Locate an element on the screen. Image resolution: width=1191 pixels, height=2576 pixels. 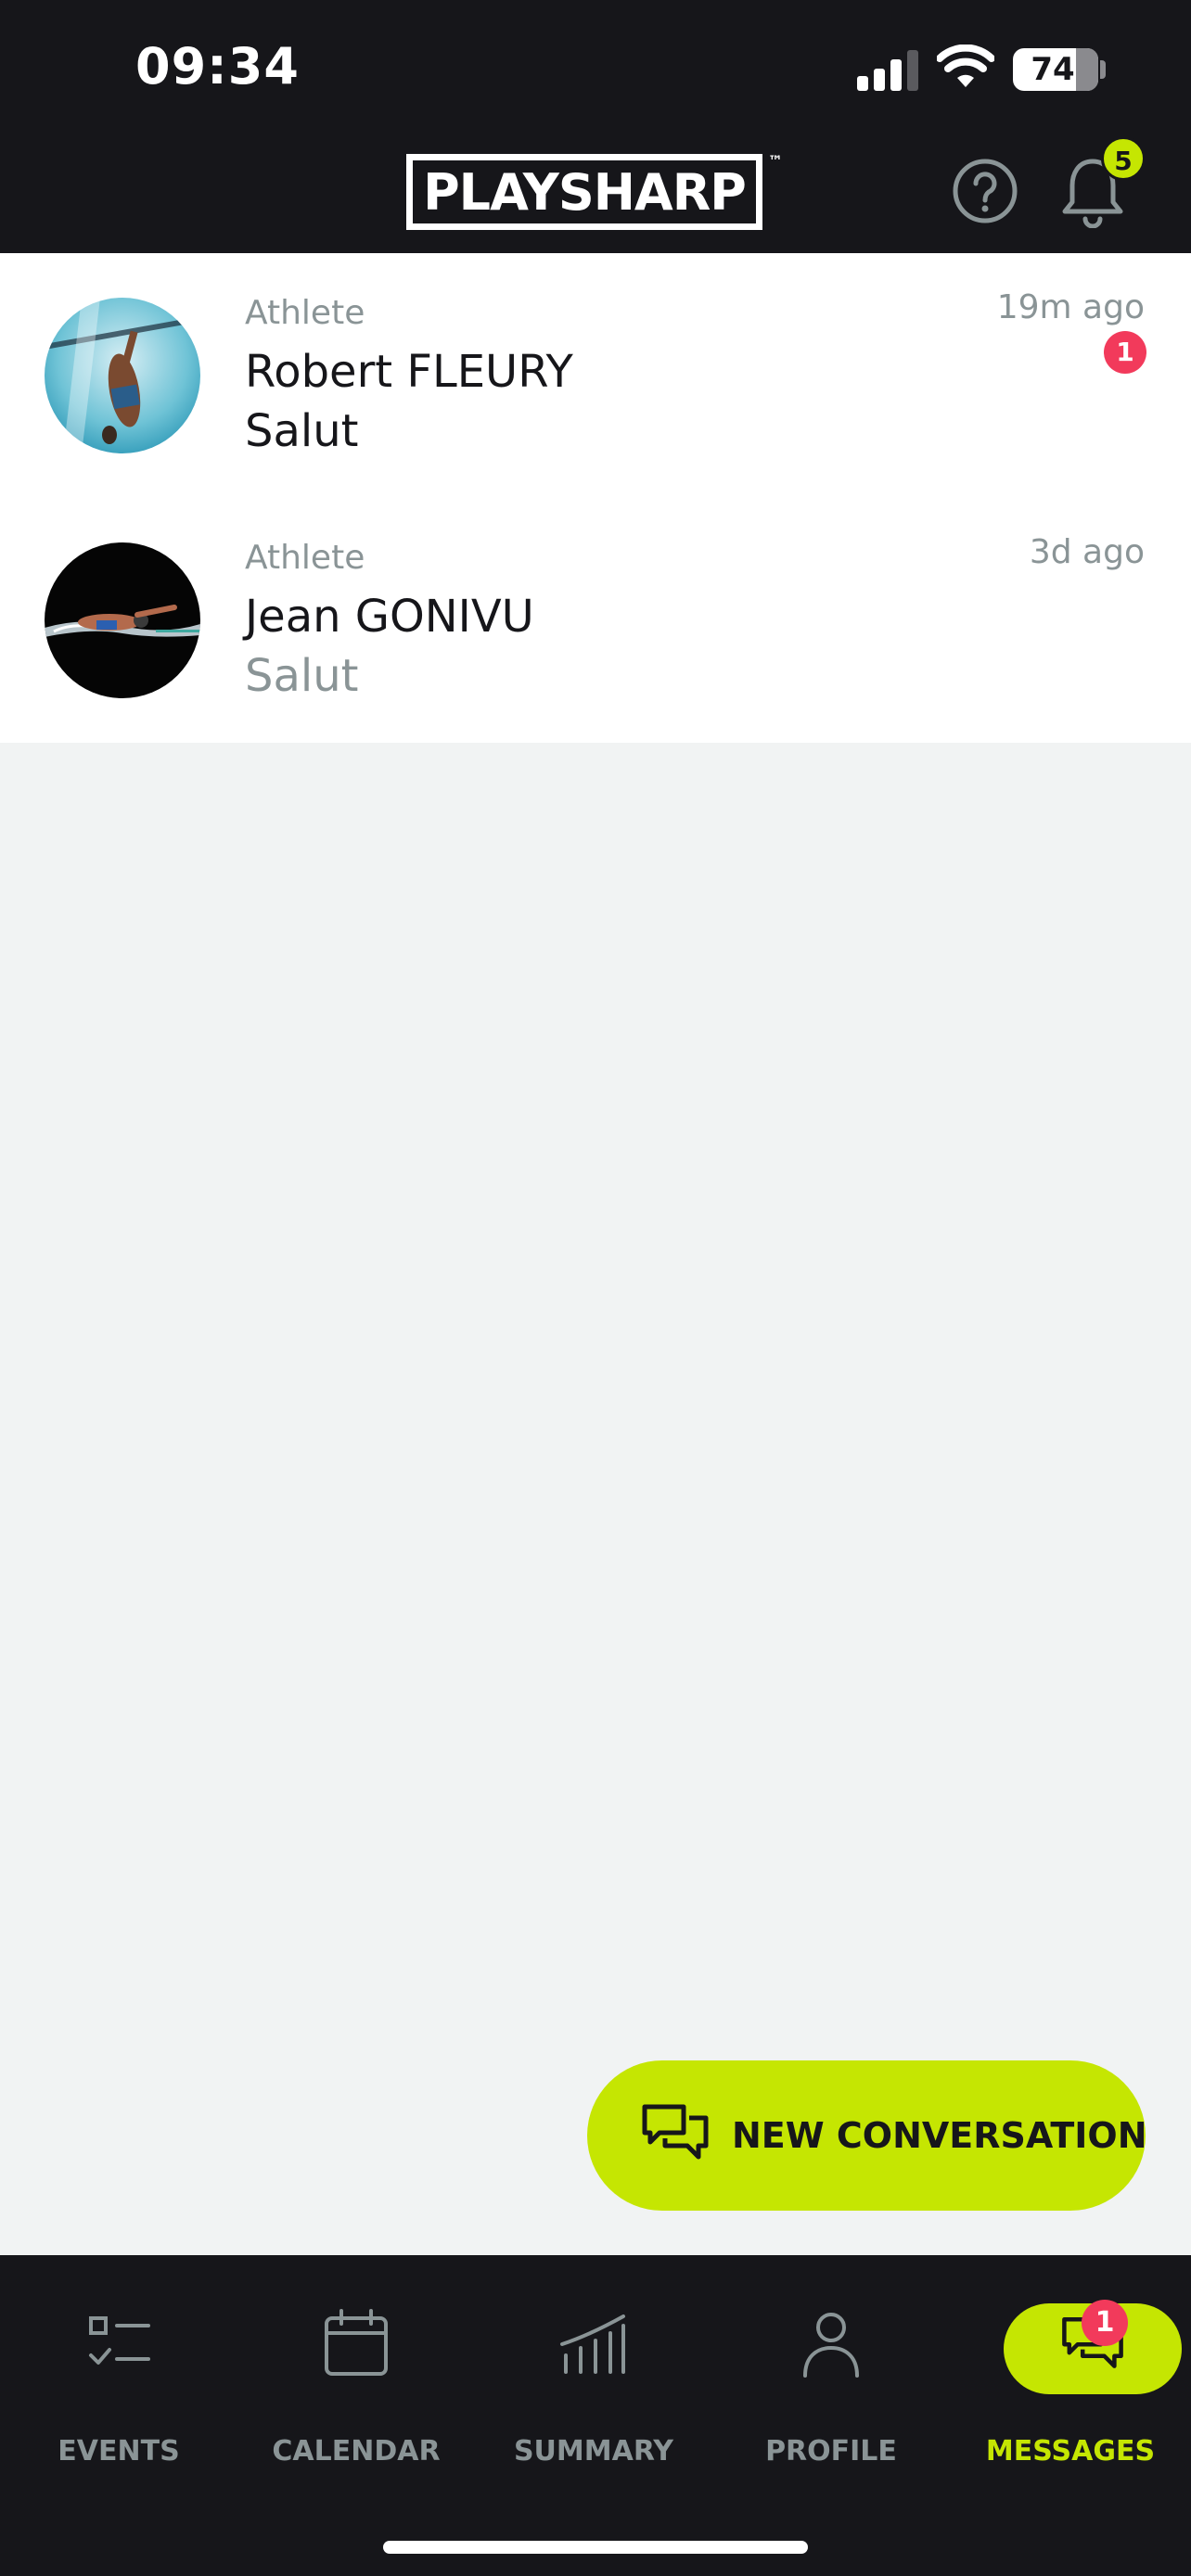
playsharp-logo: PLAY SHARP is located at coordinates (584, 192).